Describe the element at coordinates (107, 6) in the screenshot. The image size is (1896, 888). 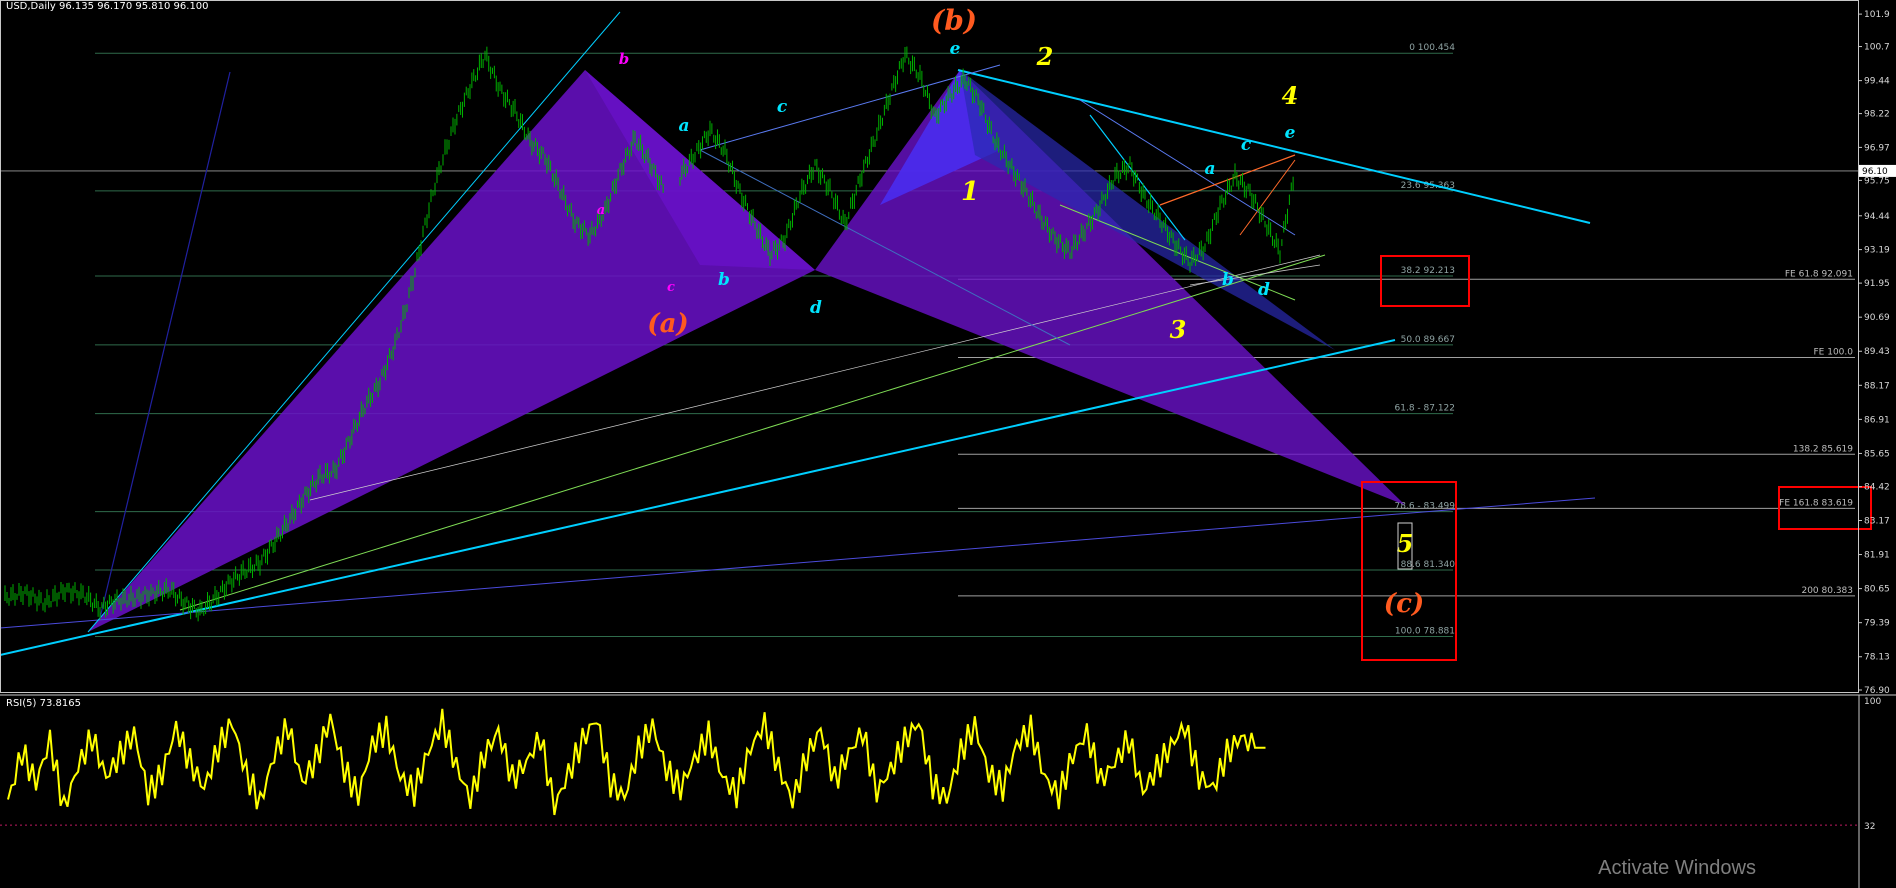
I see `symbol-header: USD,Daily 96.135 96.170 95.810 96.100` at that location.